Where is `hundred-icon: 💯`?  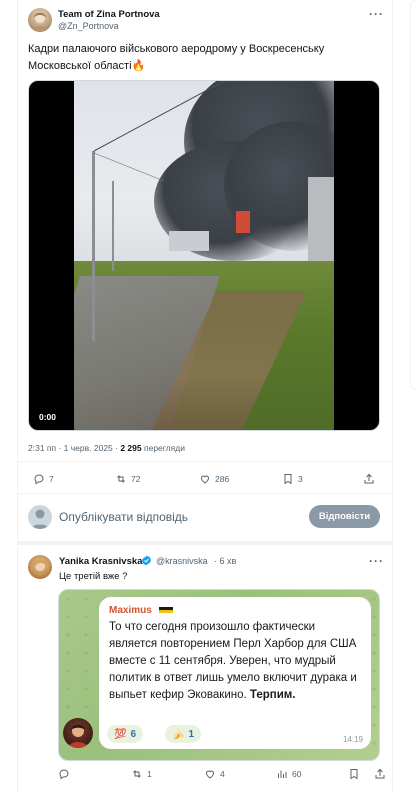
hundred-icon: 💯 is located at coordinates (120, 734).